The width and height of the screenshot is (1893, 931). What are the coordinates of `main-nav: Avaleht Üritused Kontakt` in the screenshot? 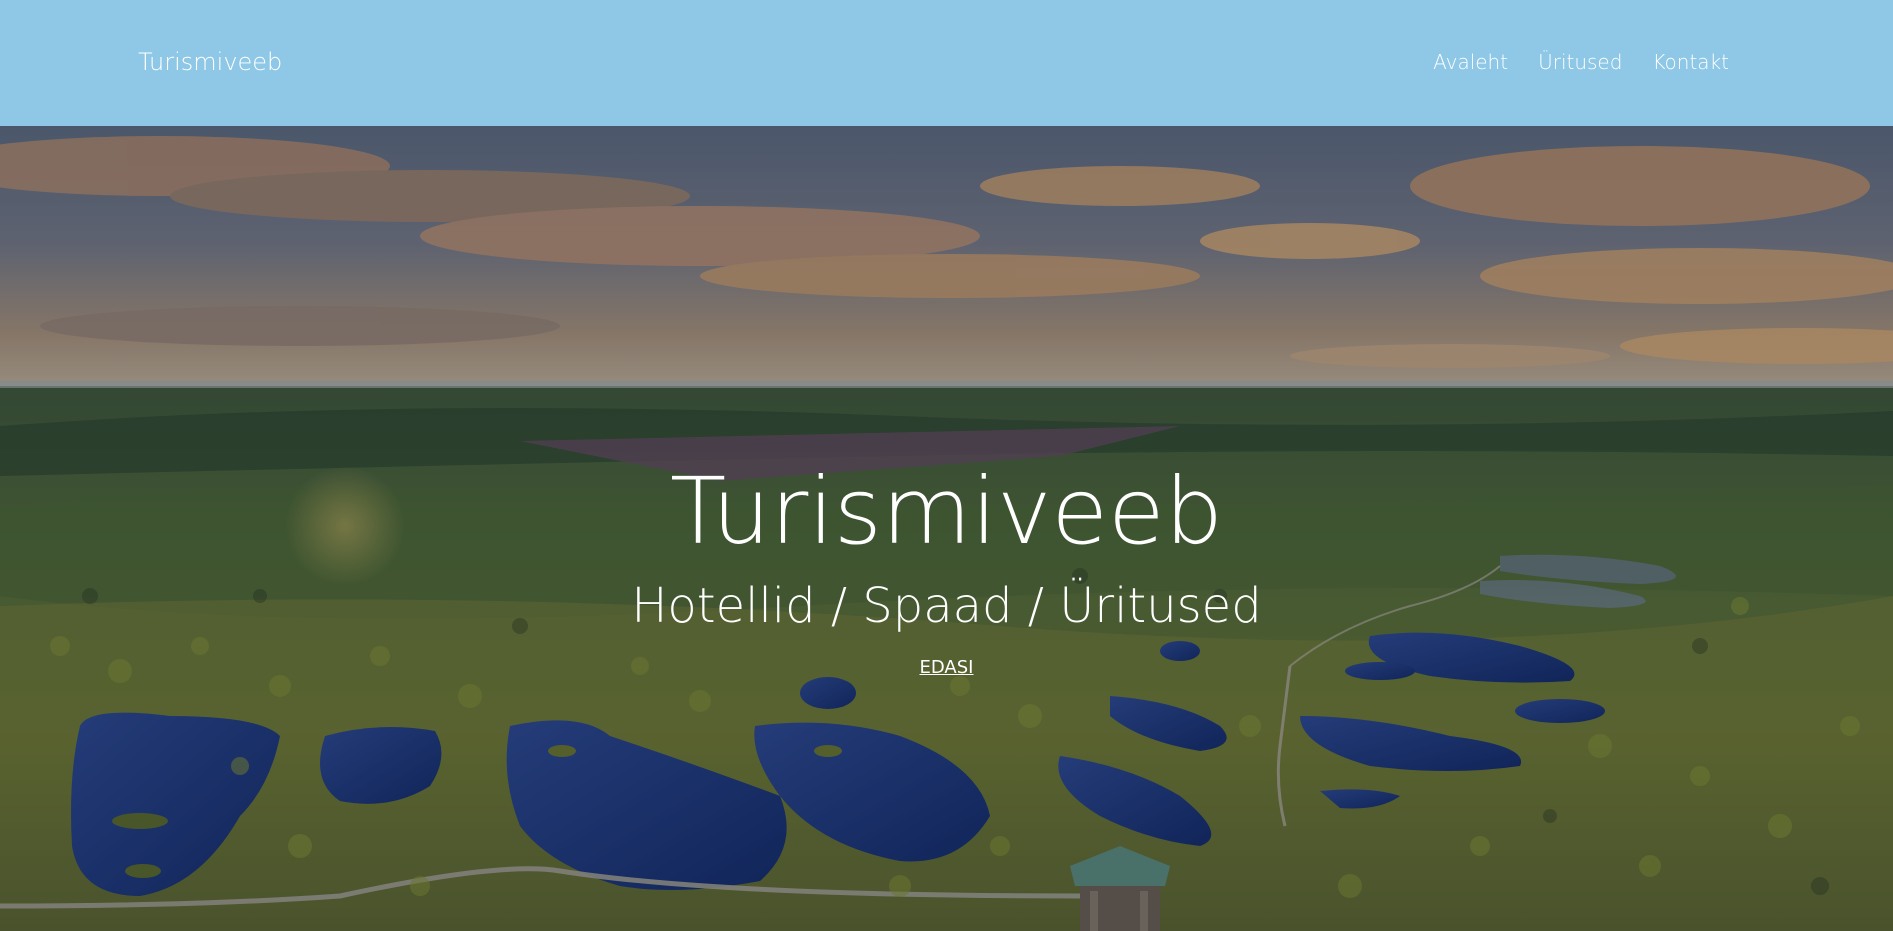 It's located at (1581, 62).